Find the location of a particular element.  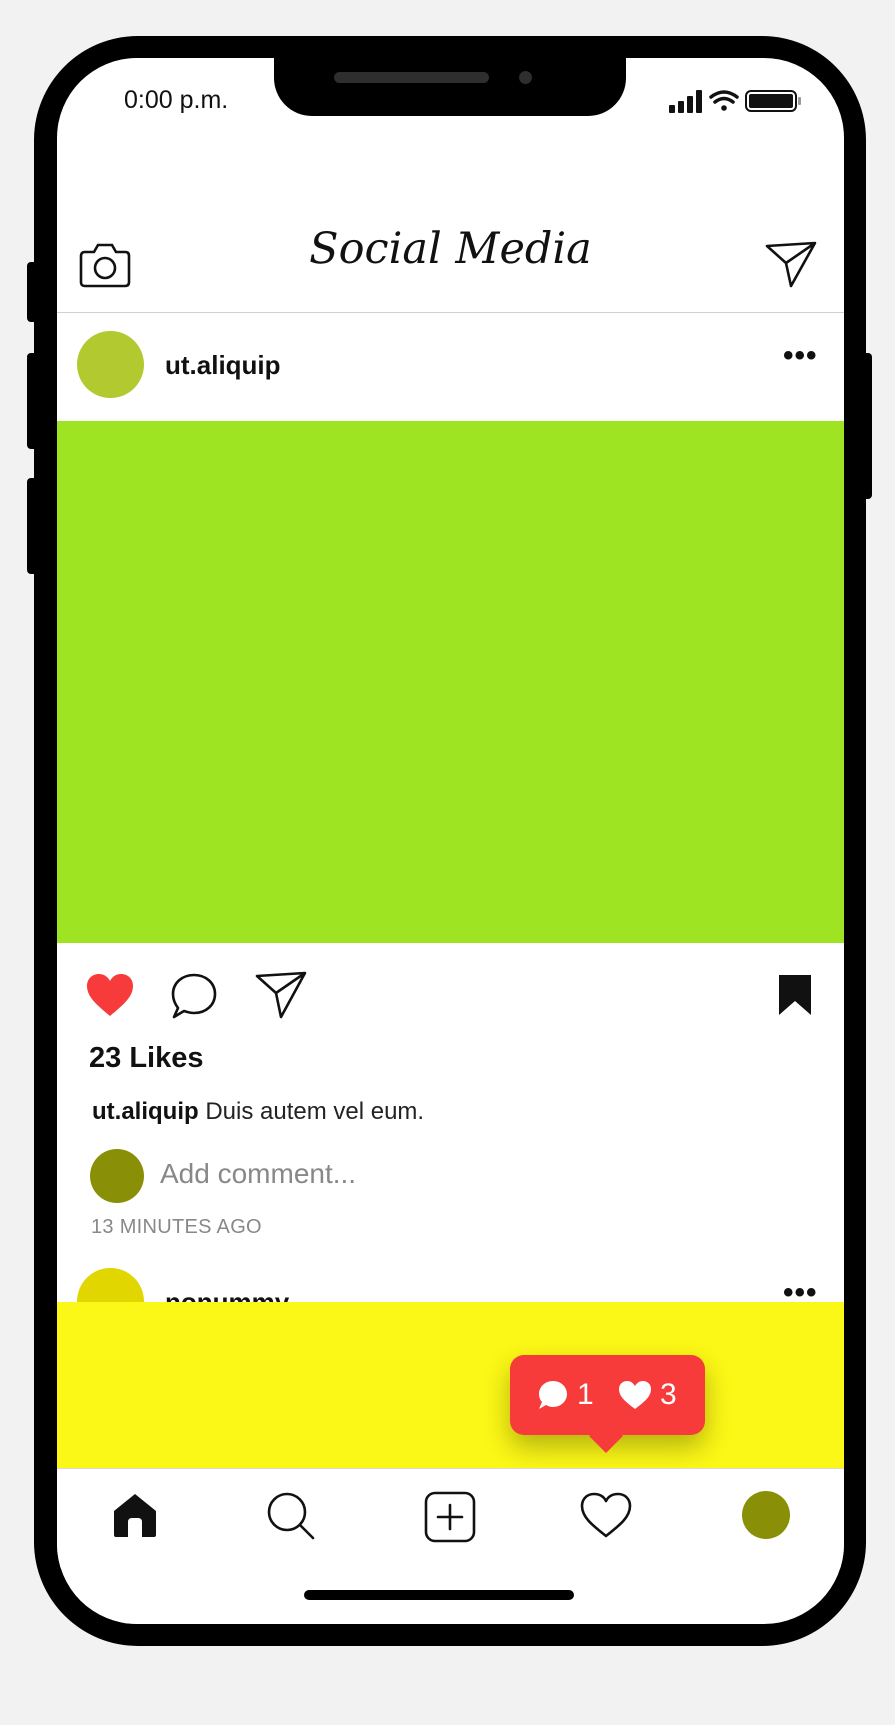

app-header: Social Media is located at coordinates (450, 240).